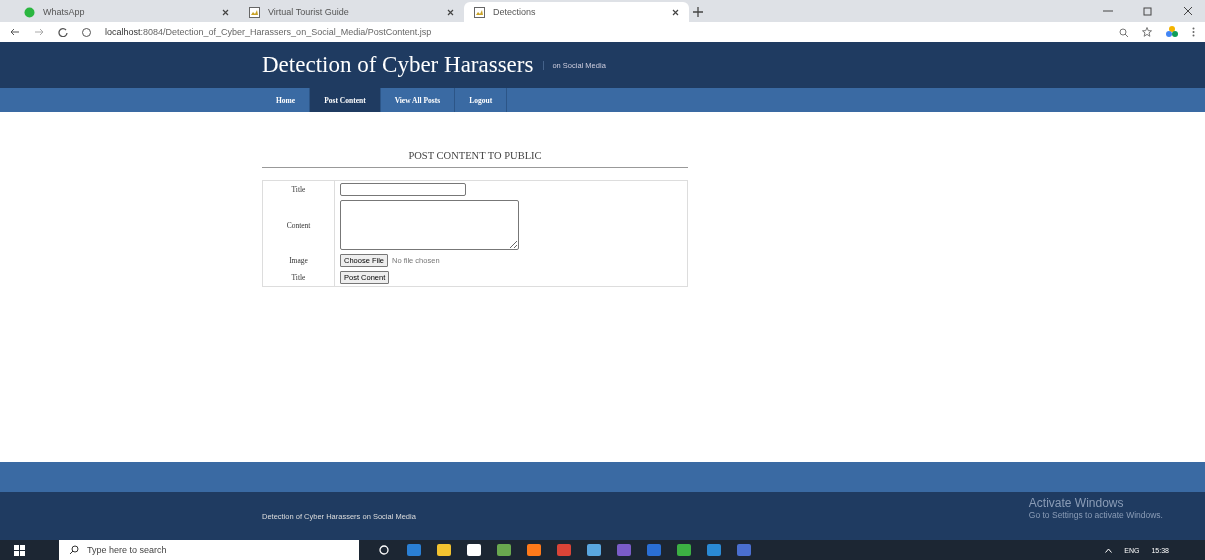  What do you see at coordinates (1147, 32) in the screenshot?
I see `star-icon` at bounding box center [1147, 32].